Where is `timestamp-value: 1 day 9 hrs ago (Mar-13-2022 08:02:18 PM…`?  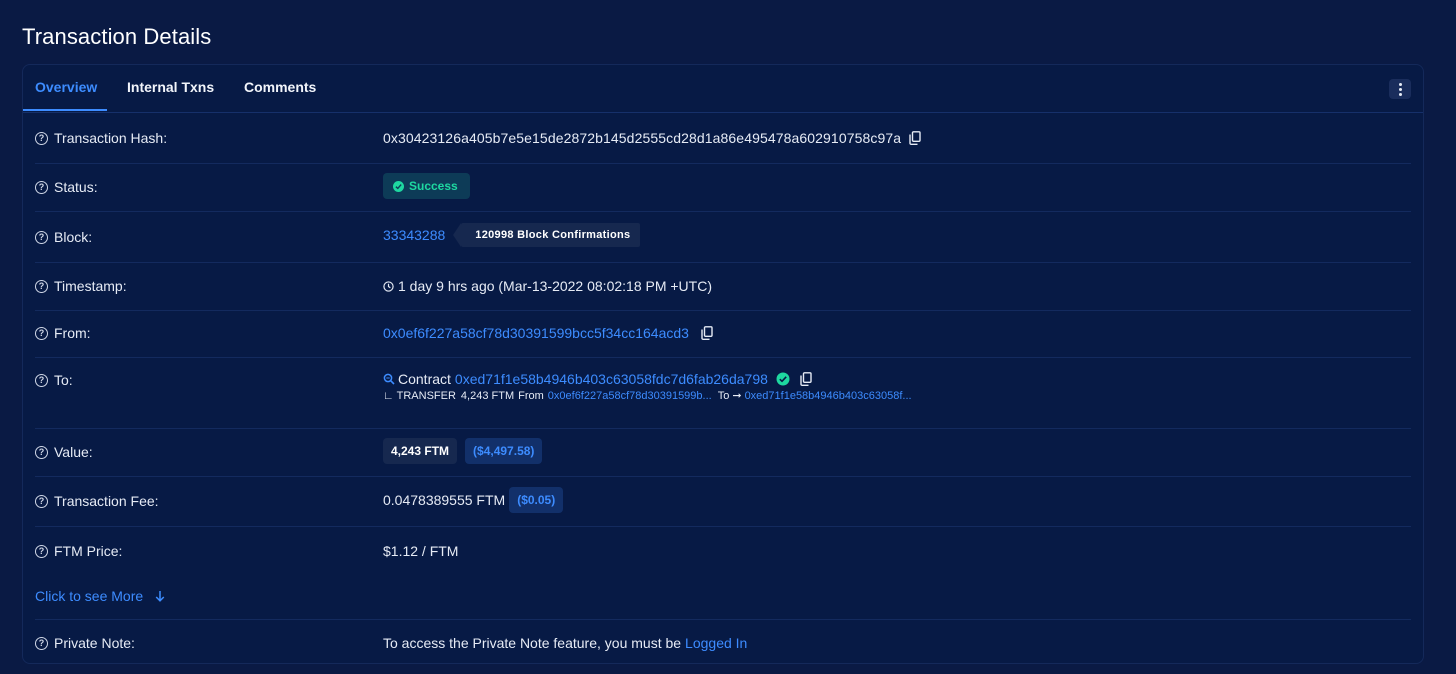 timestamp-value: 1 day 9 hrs ago (Mar-13-2022 08:02:18 PM… is located at coordinates (555, 286).